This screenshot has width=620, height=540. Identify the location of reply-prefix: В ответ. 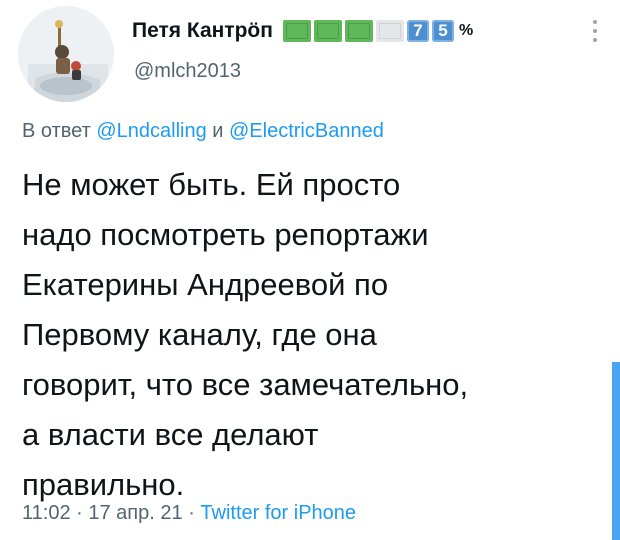
(56, 131).